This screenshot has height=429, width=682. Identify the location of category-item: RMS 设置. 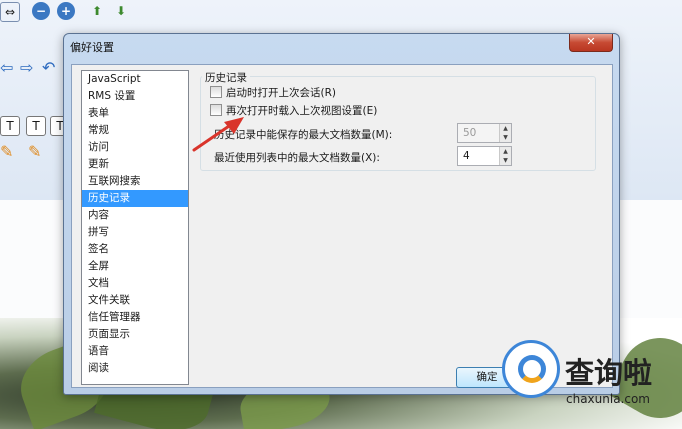
(135, 96).